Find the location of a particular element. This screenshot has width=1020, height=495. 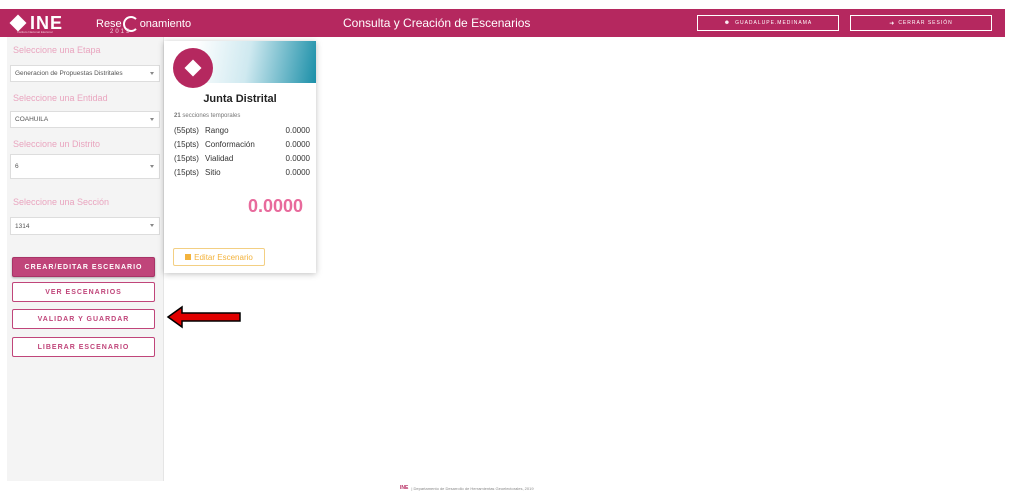

logout-button: ➜ CERRAR SESIÓN is located at coordinates (921, 23).